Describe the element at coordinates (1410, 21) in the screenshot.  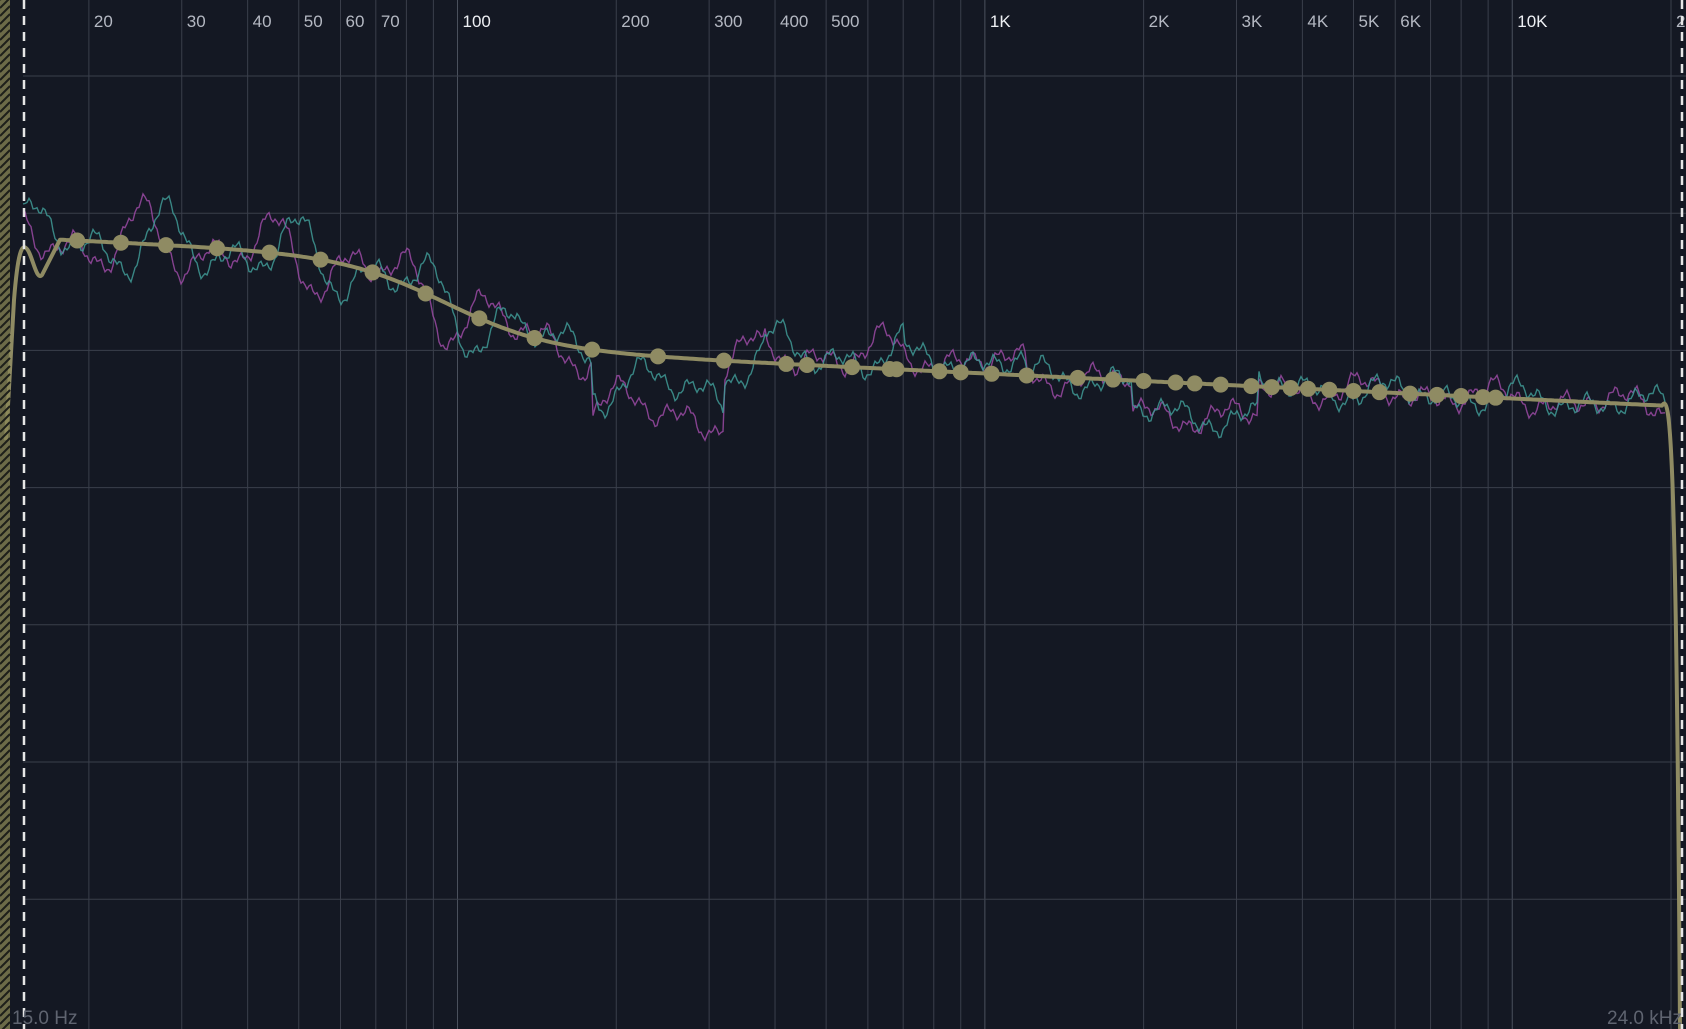
I see `freq-tick-label: 6K` at that location.